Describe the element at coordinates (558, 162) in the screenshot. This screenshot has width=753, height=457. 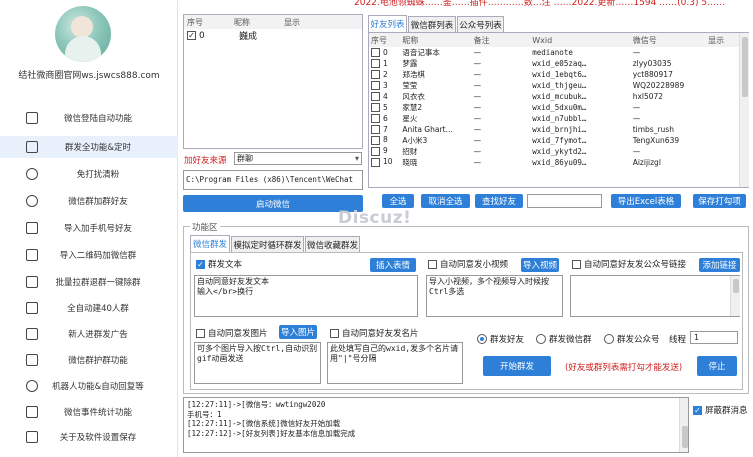
I see `table-row: 10 晓晓 — wxid_86yu09… Aizijizgl` at that location.